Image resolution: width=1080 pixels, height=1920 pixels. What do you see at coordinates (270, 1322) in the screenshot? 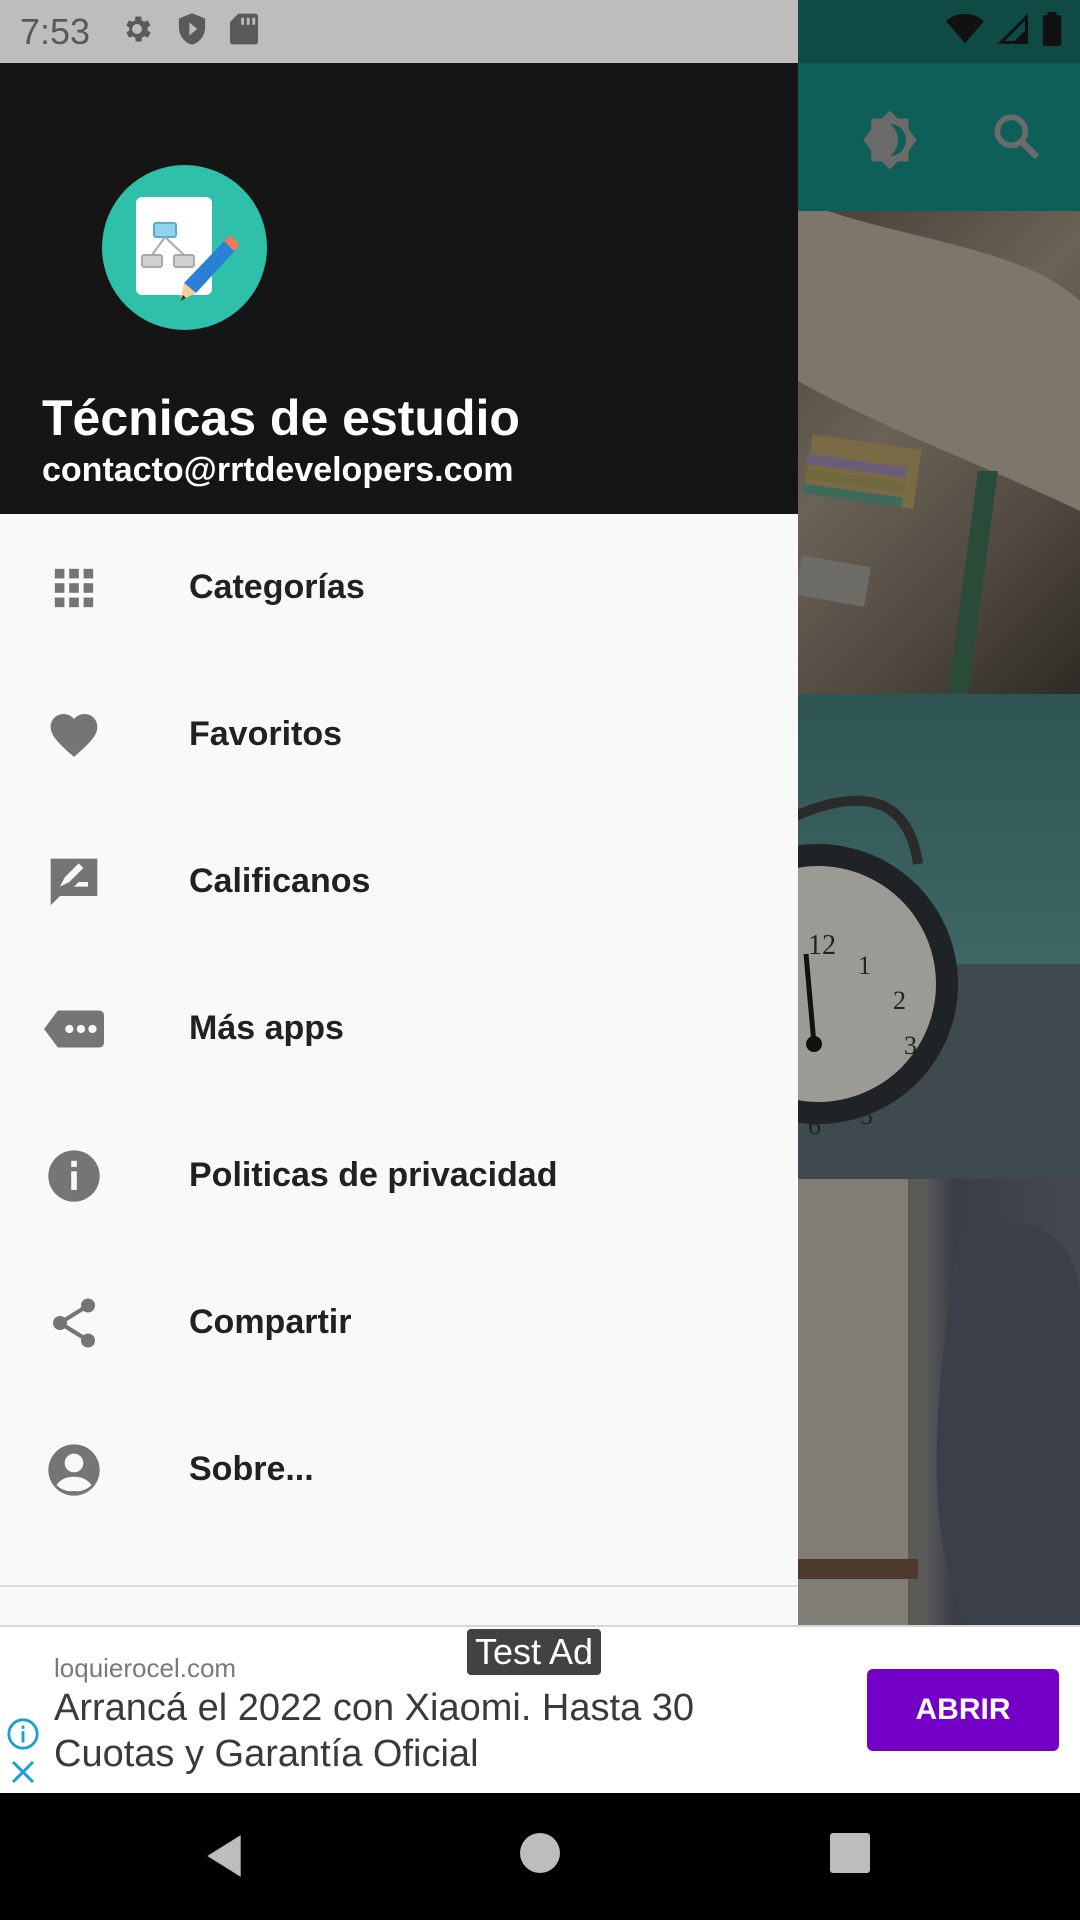
I see `menu-item-label: Compartir` at bounding box center [270, 1322].